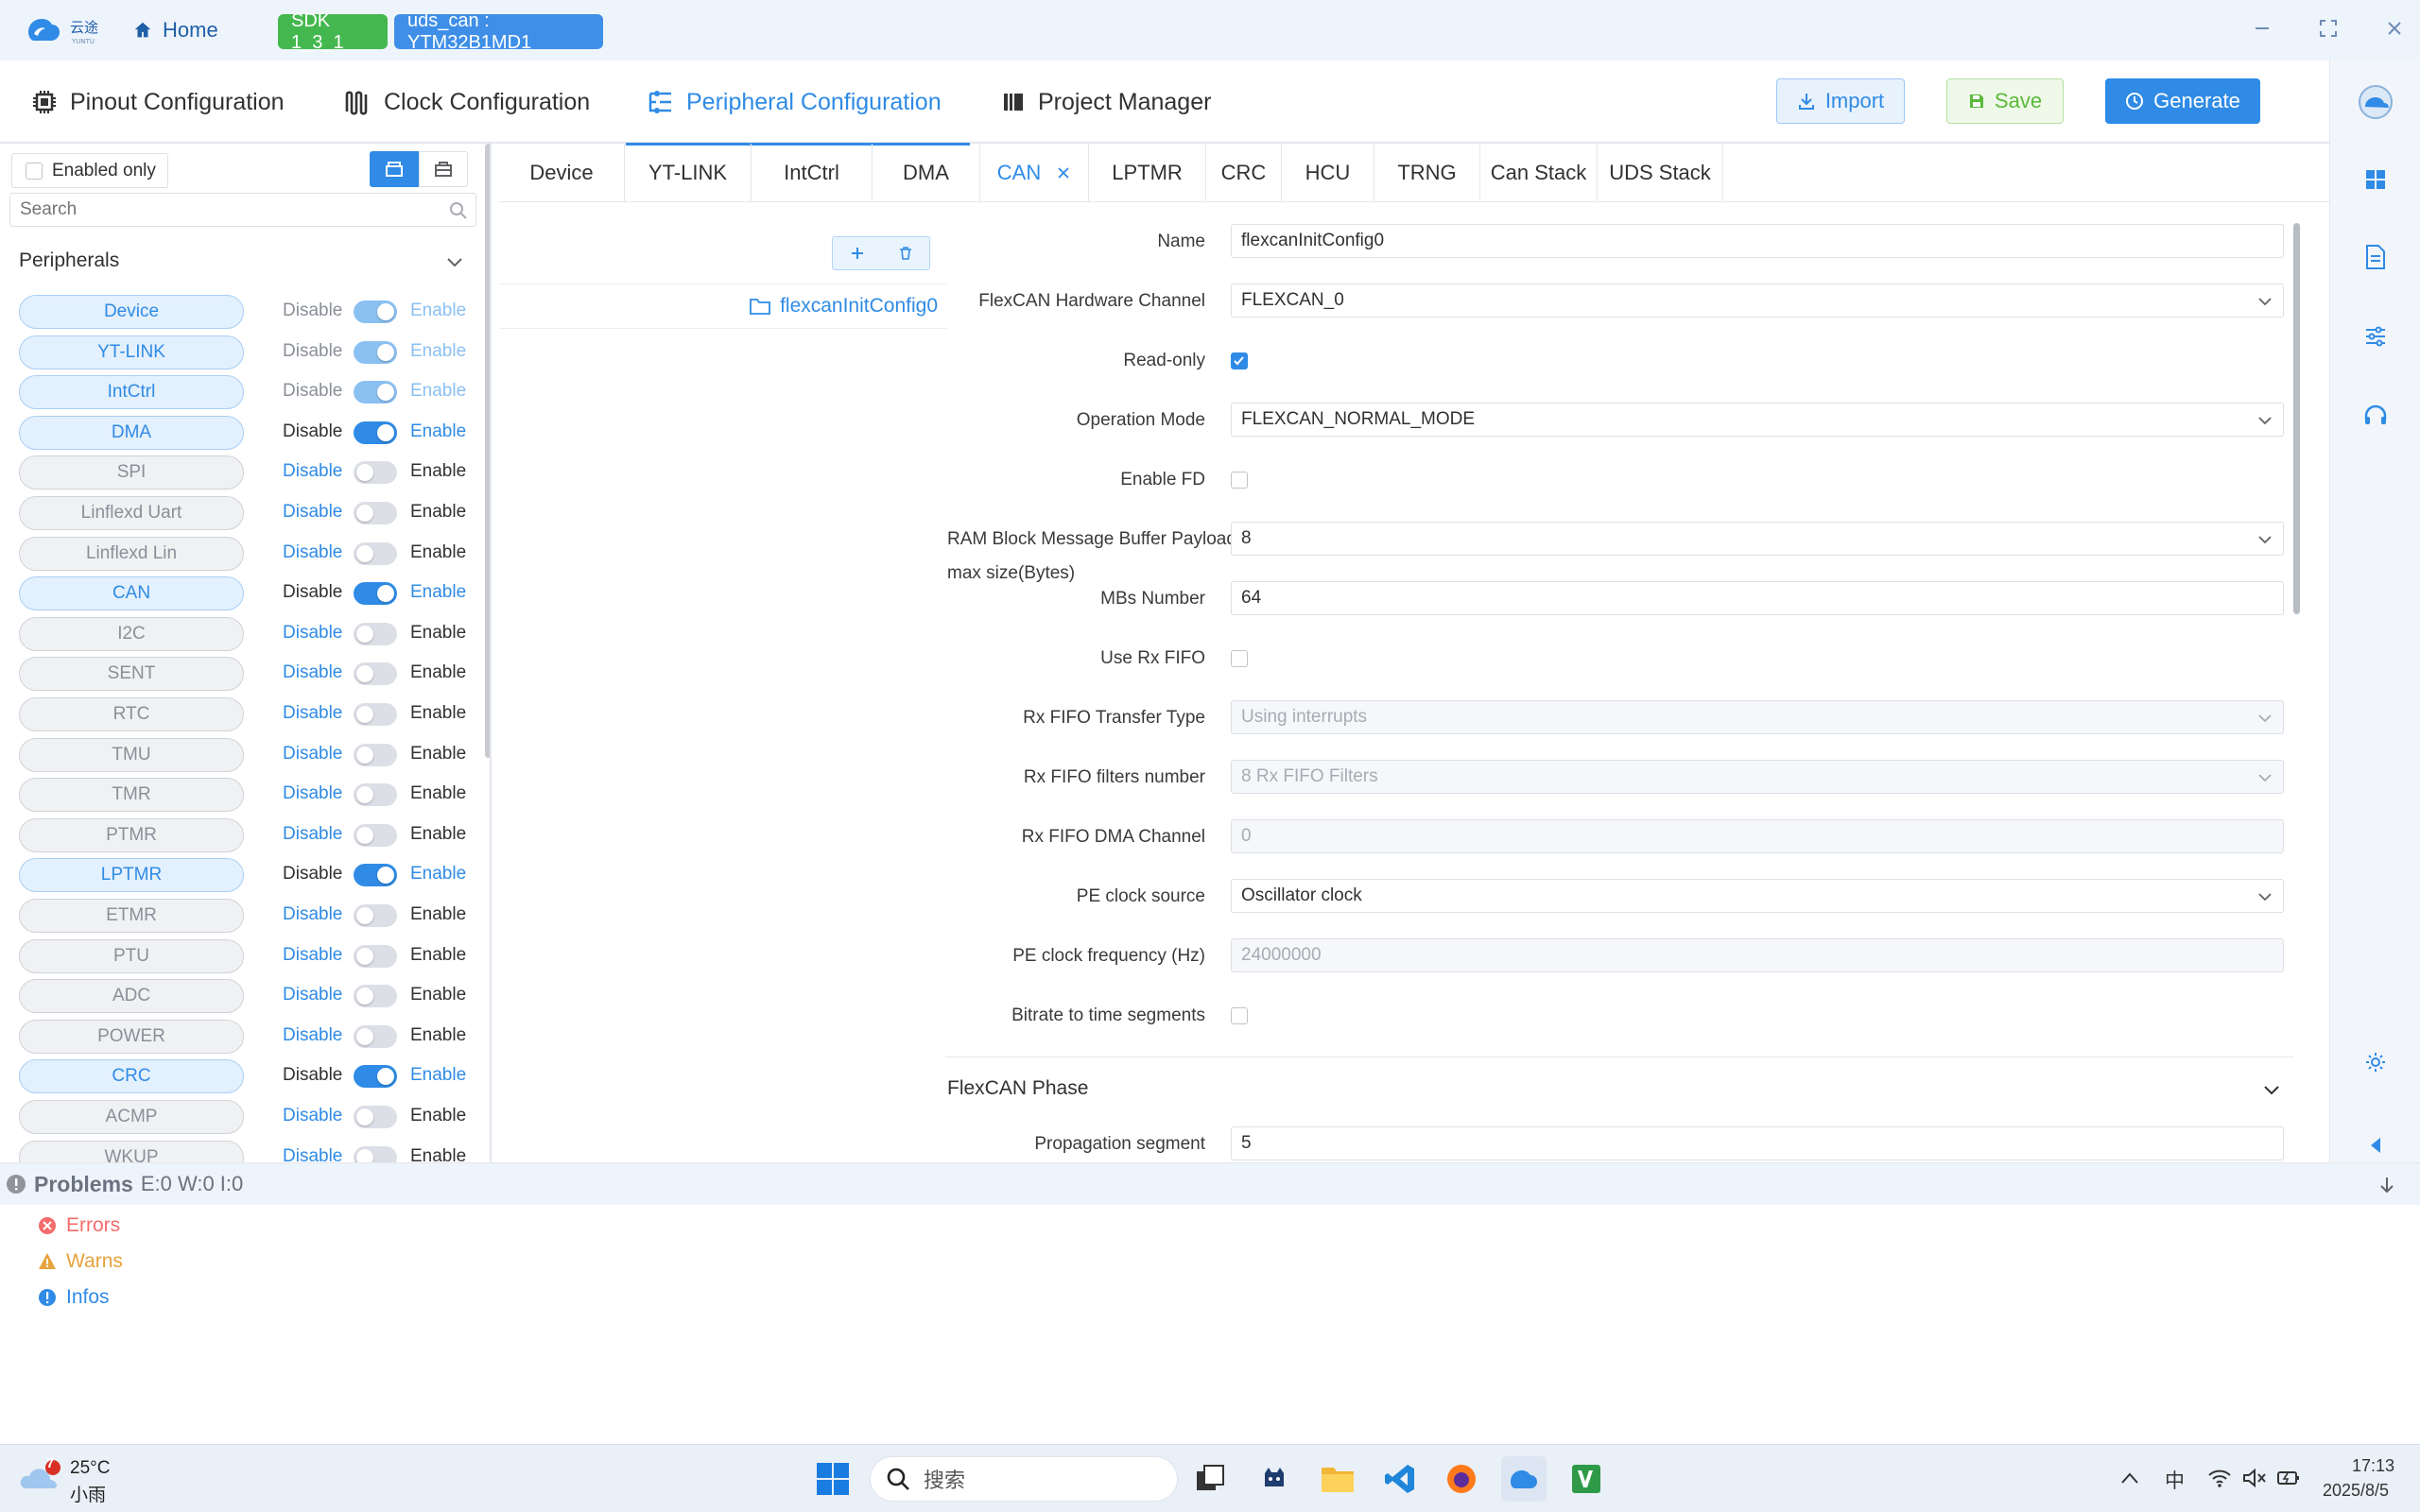 The height and width of the screenshot is (1512, 2420). Describe the element at coordinates (1758, 420) in the screenshot. I see `opmode-select: FLEXCAN_NORMAL_MODE` at that location.